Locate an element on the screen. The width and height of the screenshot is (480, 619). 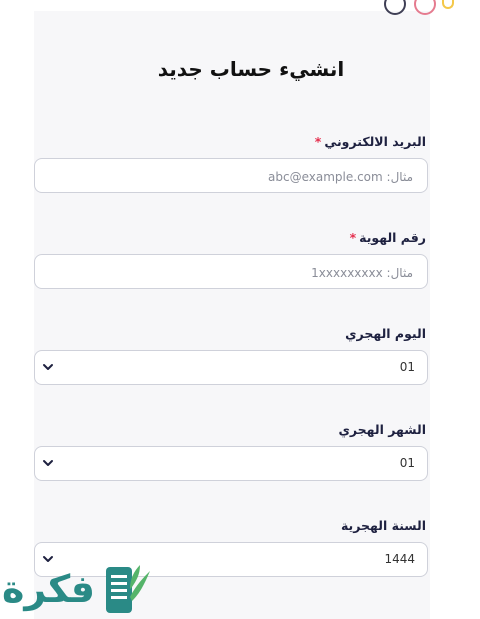
id-number-field is located at coordinates (231, 272).